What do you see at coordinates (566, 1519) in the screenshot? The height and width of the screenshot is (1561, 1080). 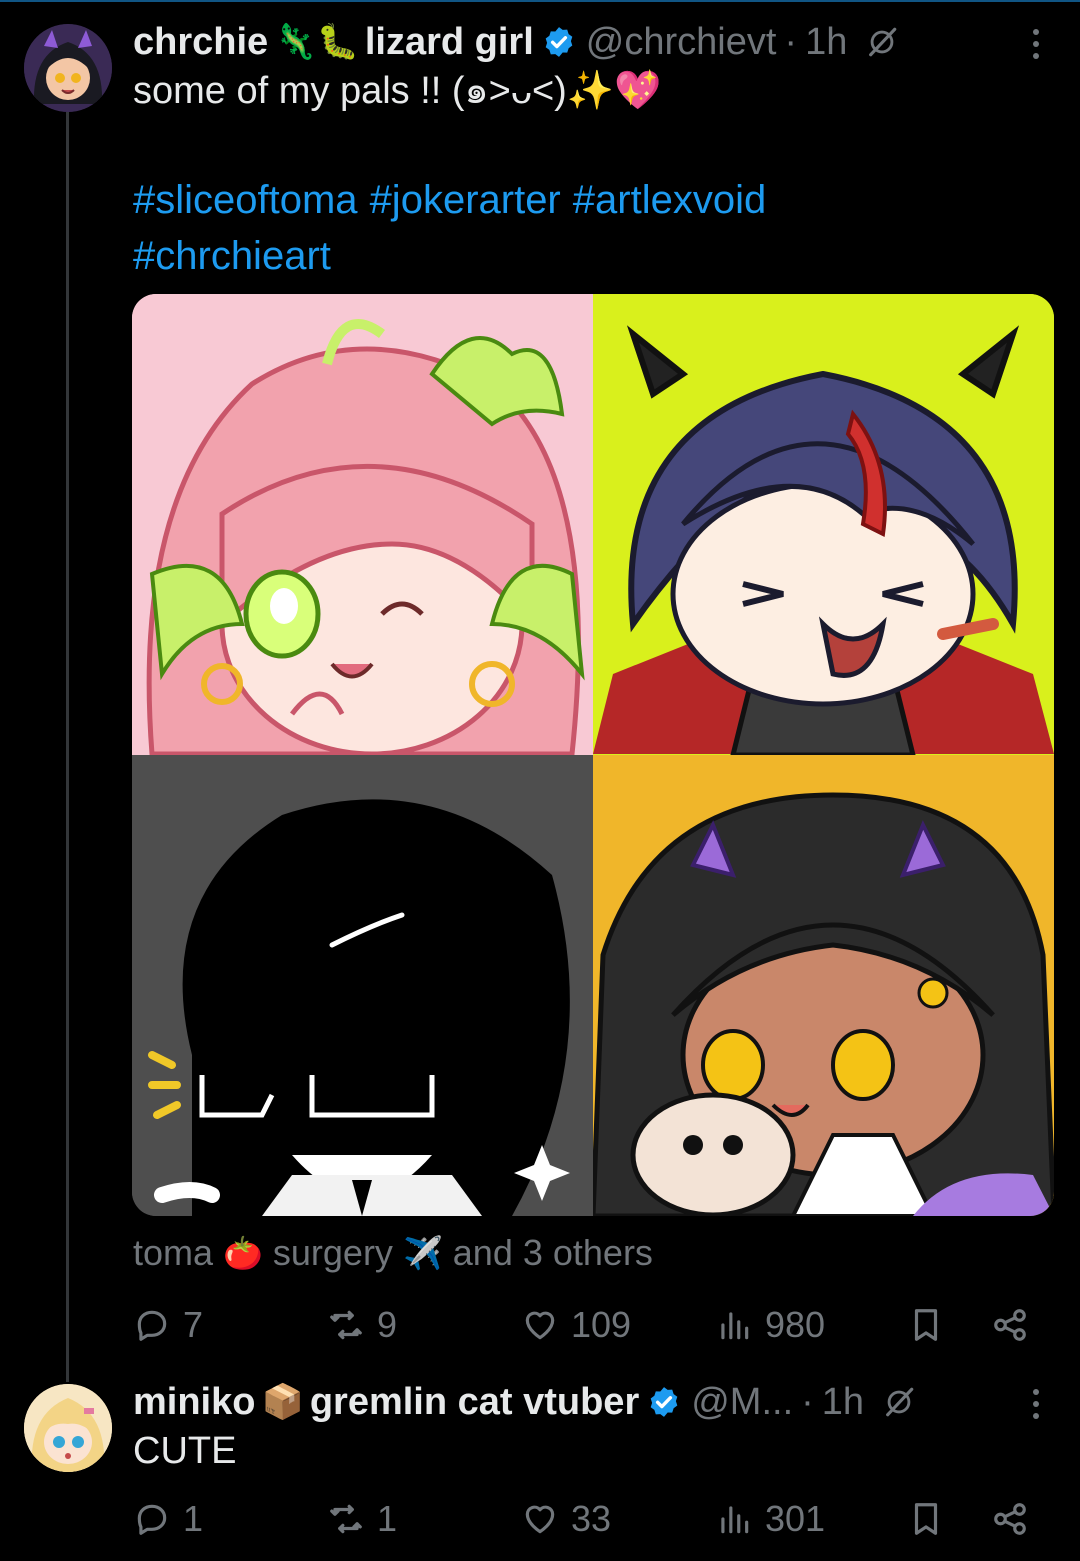 I see `like-button: 33` at bounding box center [566, 1519].